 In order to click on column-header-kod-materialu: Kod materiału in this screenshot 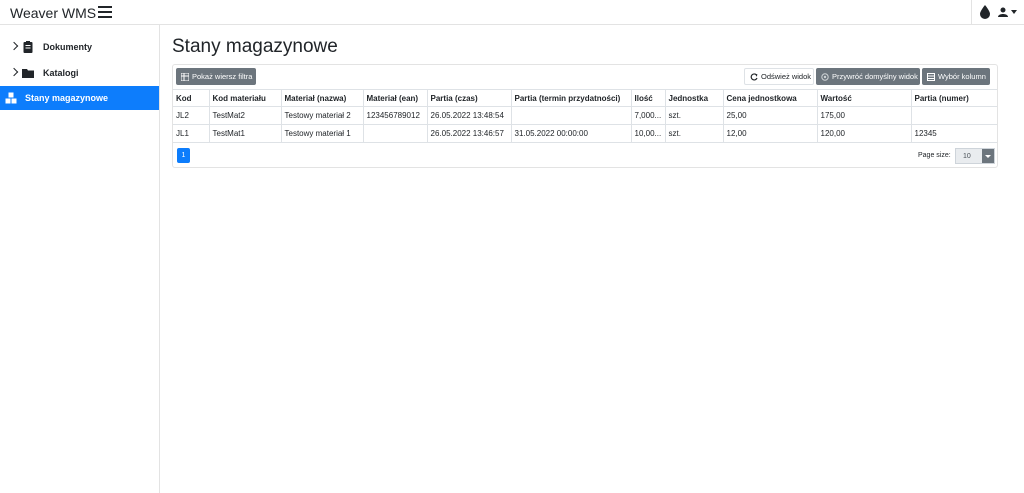, I will do `click(245, 98)`.